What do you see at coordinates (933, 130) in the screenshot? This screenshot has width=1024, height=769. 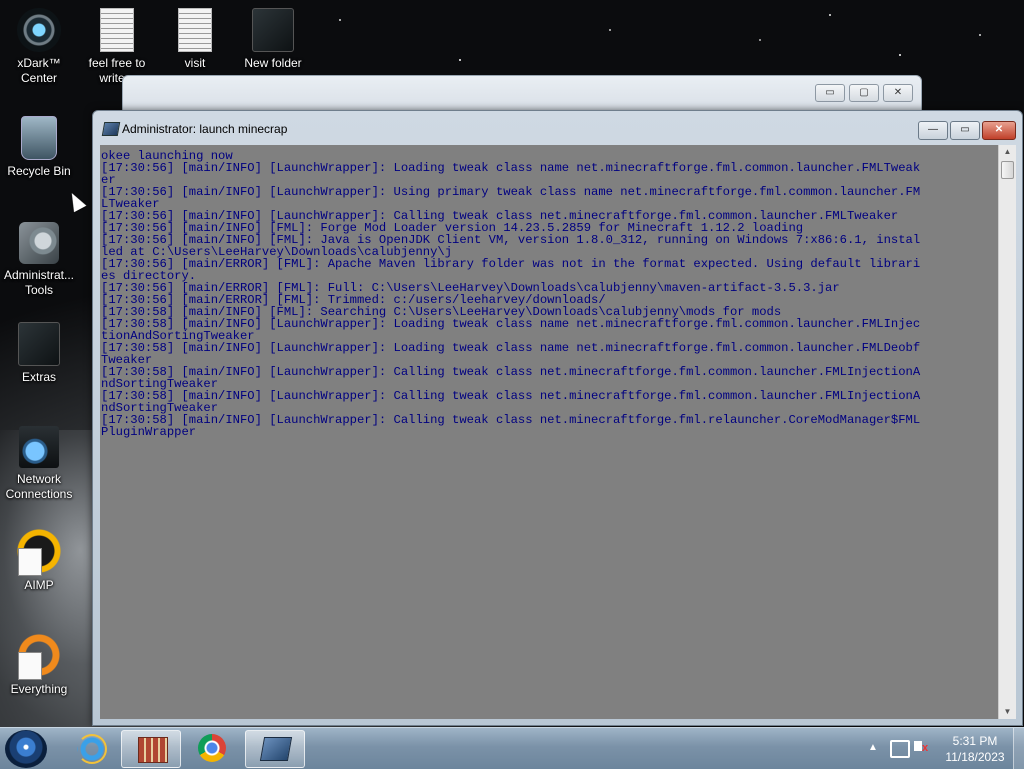 I see `minimize-button: —` at bounding box center [933, 130].